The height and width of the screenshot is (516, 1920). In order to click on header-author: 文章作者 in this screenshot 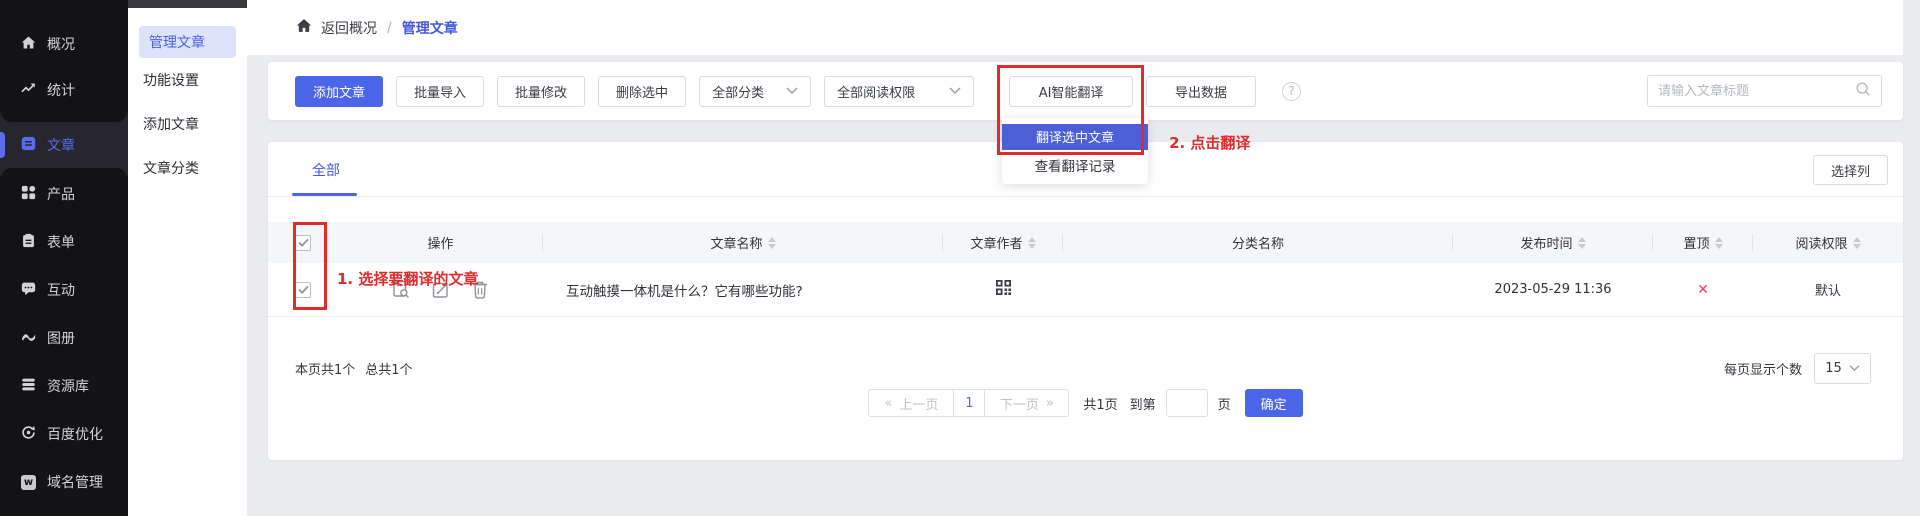, I will do `click(1003, 242)`.